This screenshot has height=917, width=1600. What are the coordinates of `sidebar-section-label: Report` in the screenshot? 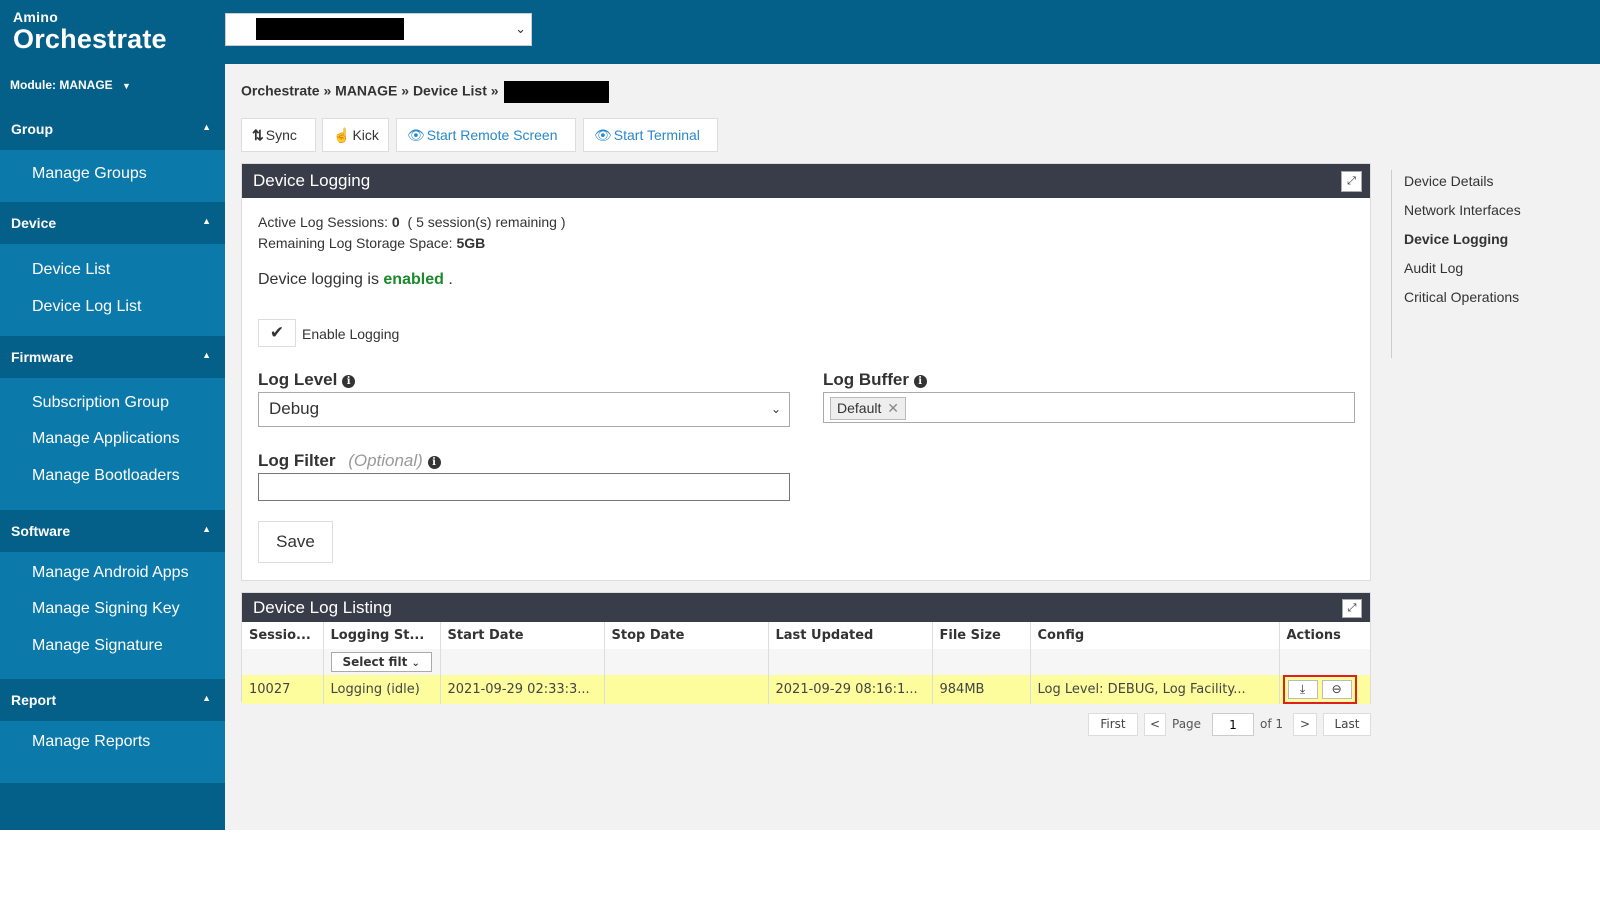 It's located at (34, 700).